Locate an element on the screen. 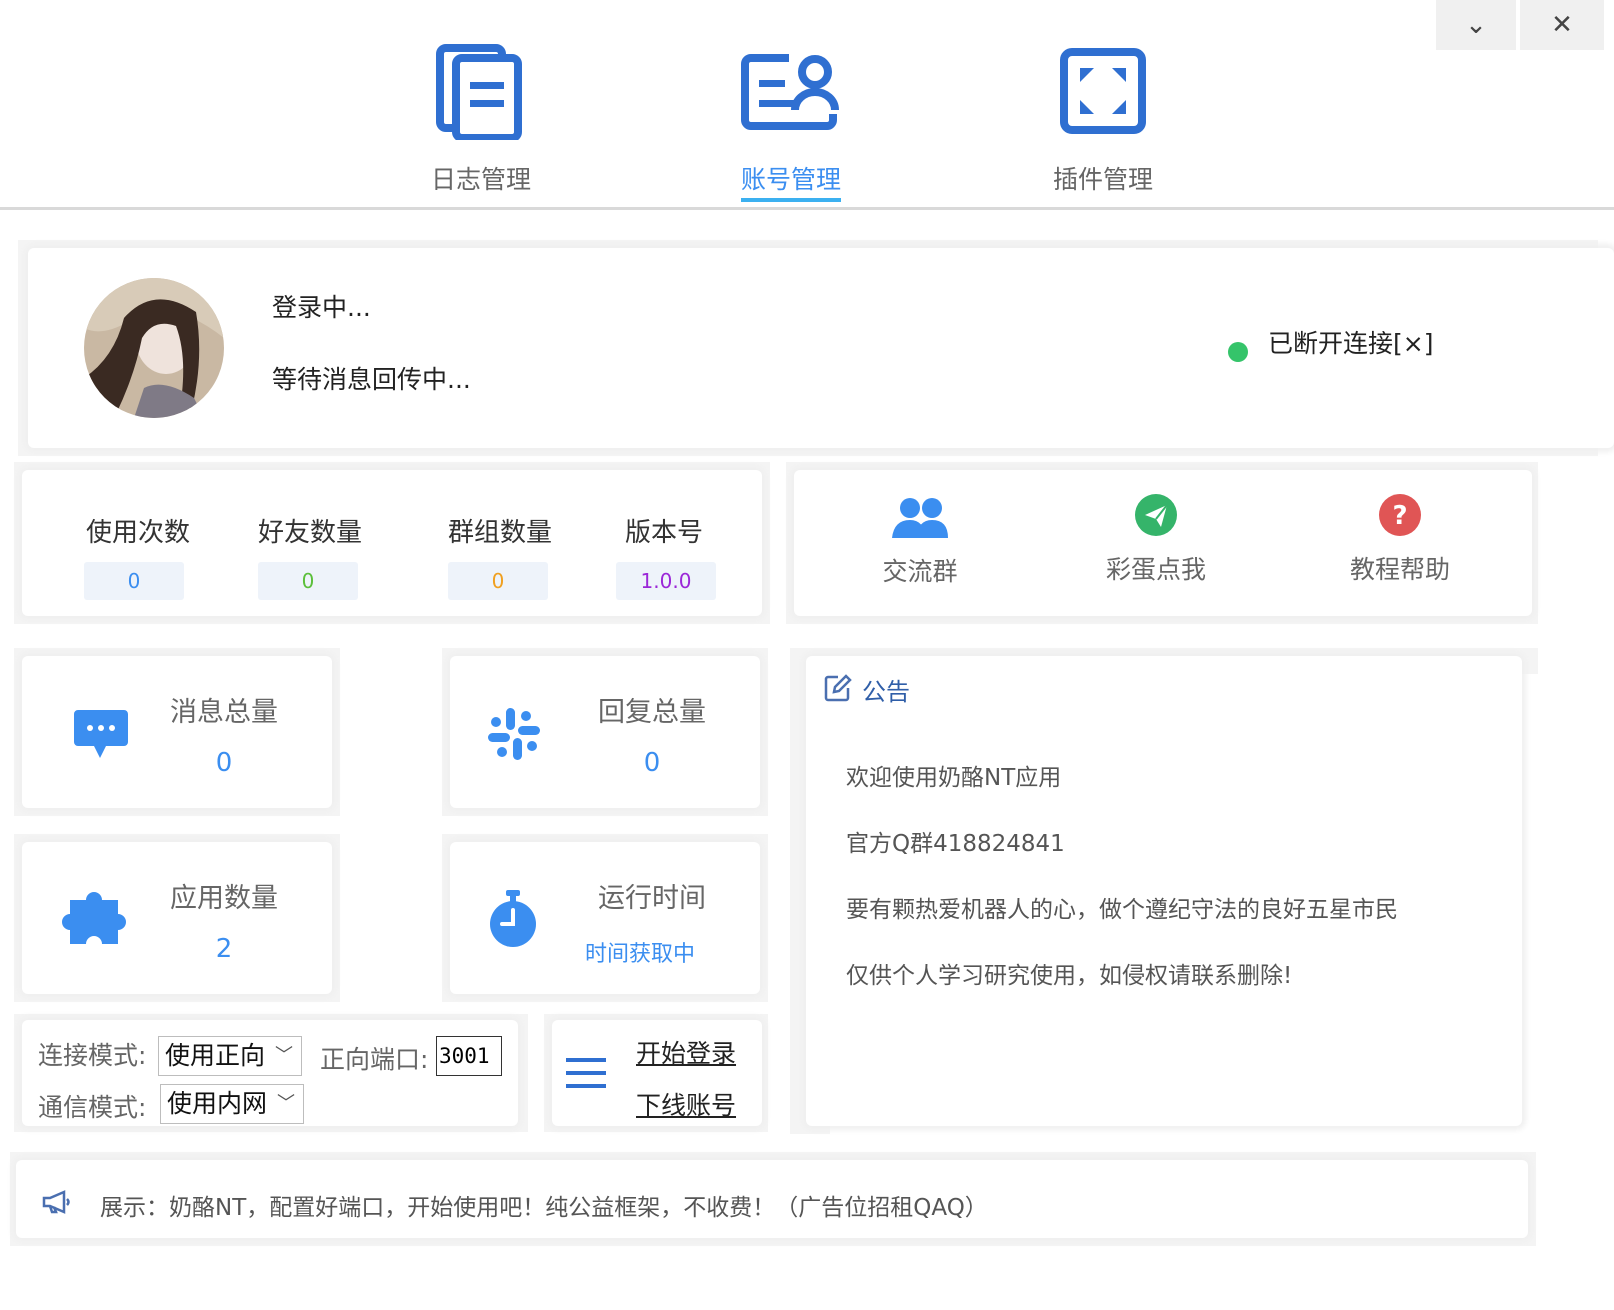 The height and width of the screenshot is (1310, 1614). nav-tab-account: 账号管理 is located at coordinates (791, 123).